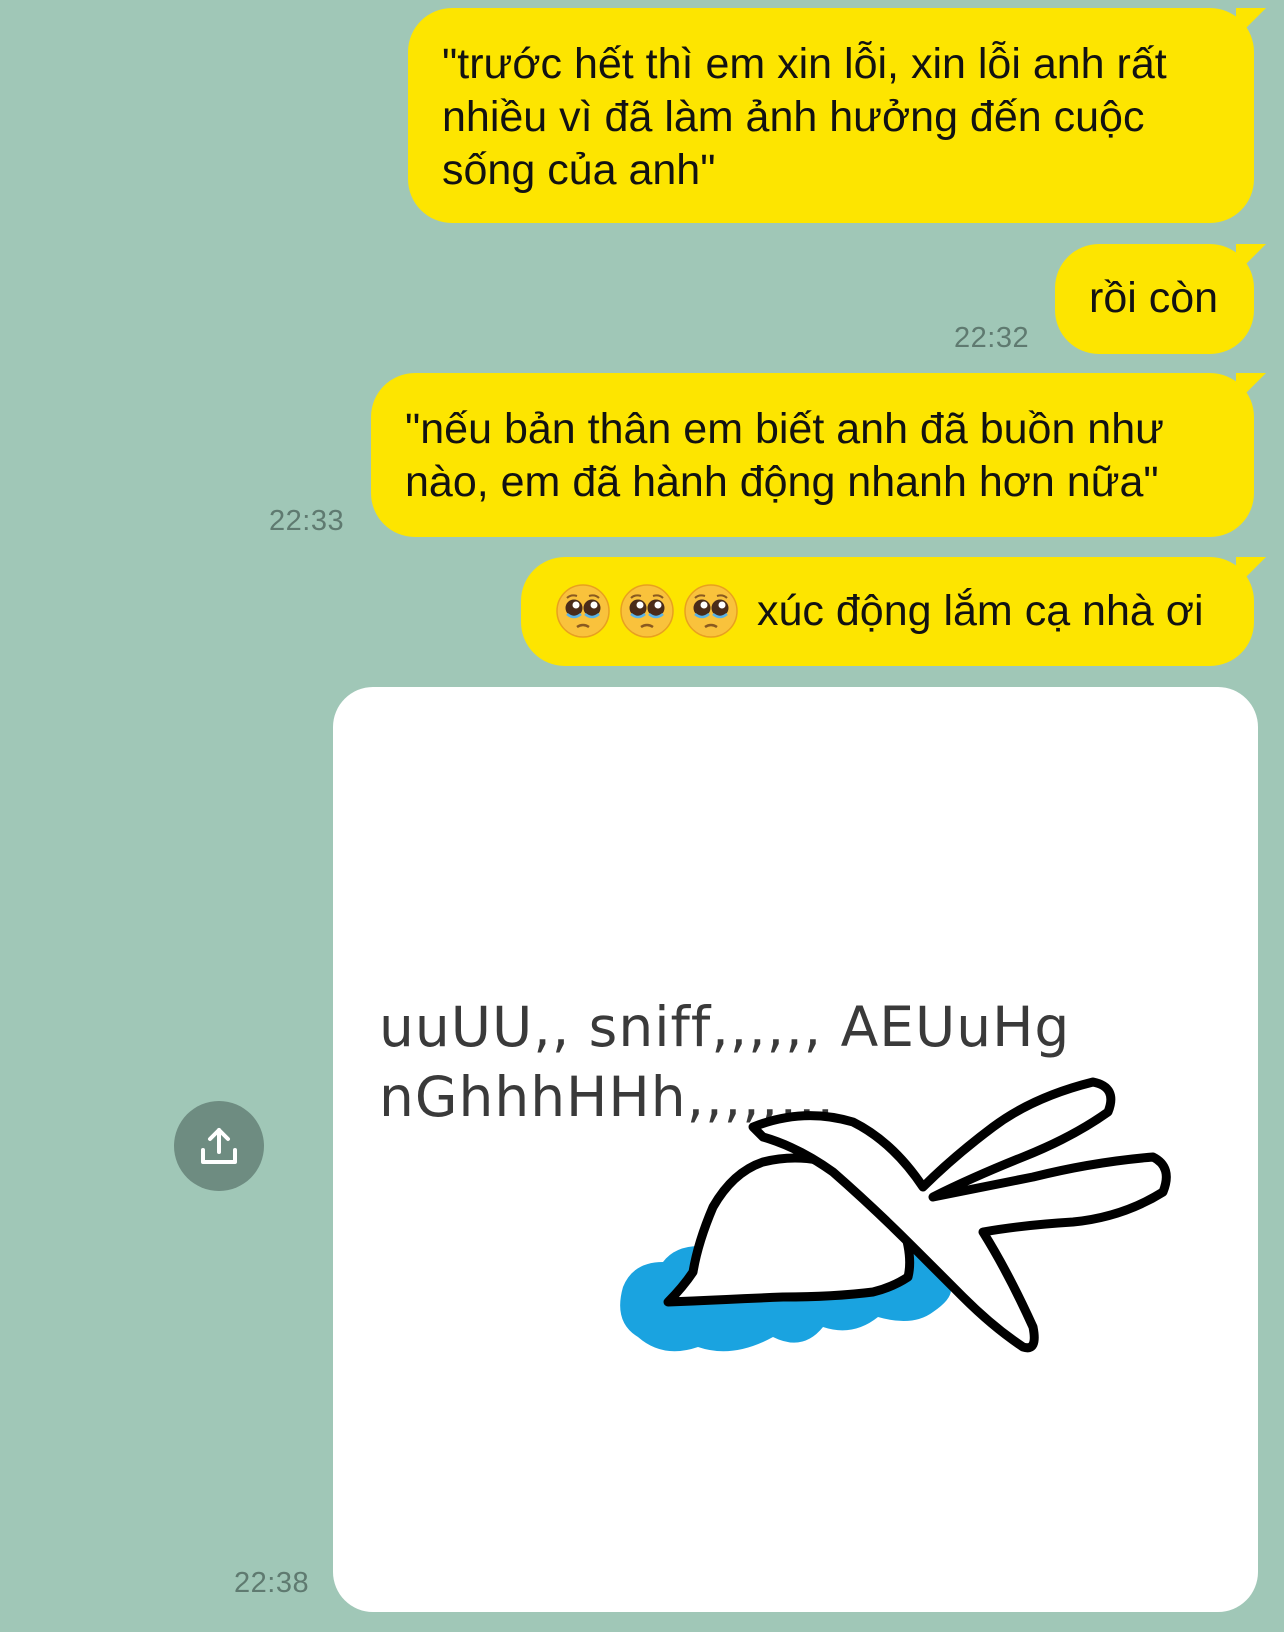 This screenshot has height=1632, width=1284. I want to click on emoji-group, so click(647, 611).